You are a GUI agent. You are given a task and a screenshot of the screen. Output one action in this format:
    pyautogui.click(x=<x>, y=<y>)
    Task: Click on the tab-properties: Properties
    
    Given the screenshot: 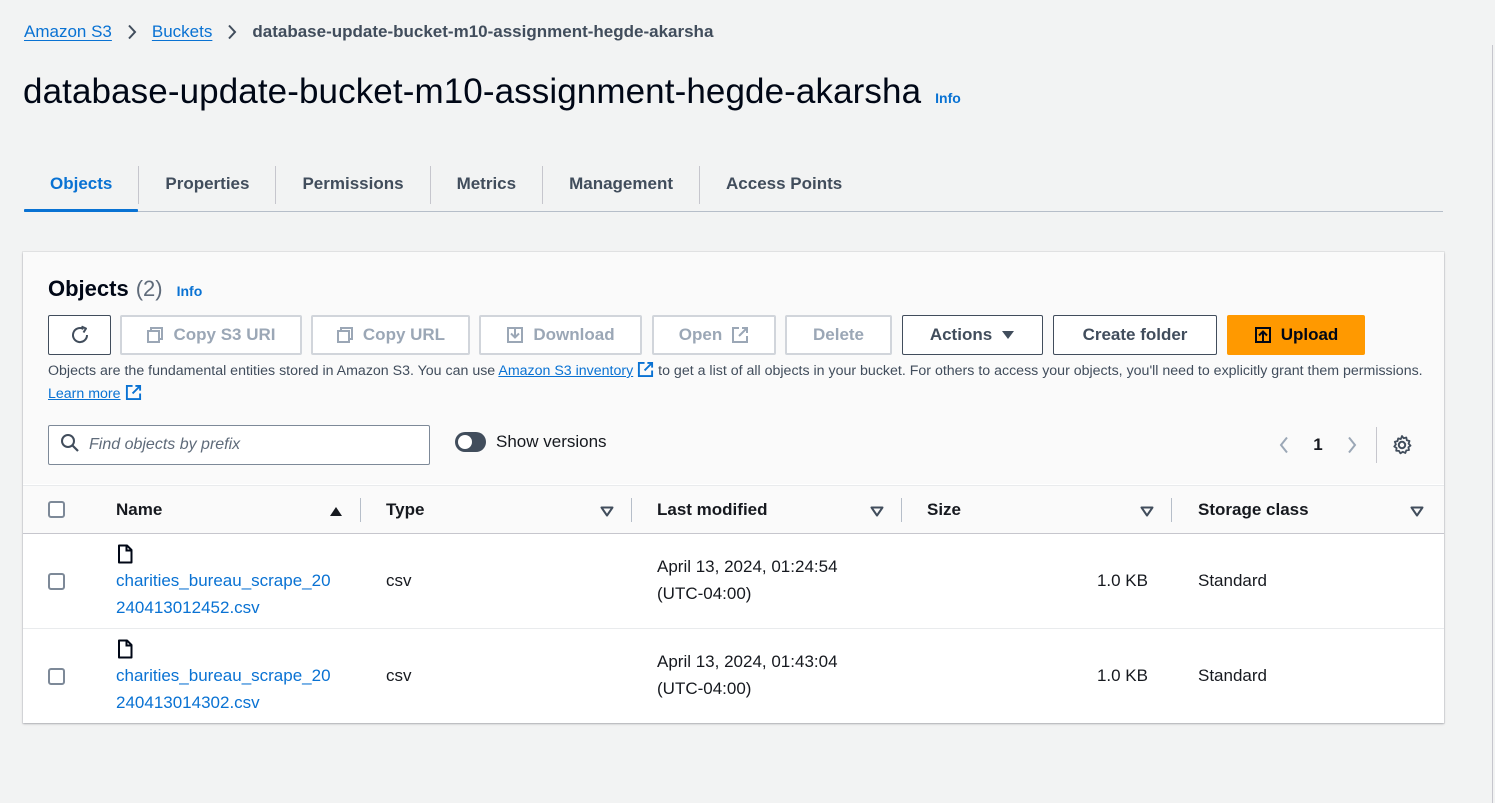 What is the action you would take?
    pyautogui.click(x=207, y=183)
    